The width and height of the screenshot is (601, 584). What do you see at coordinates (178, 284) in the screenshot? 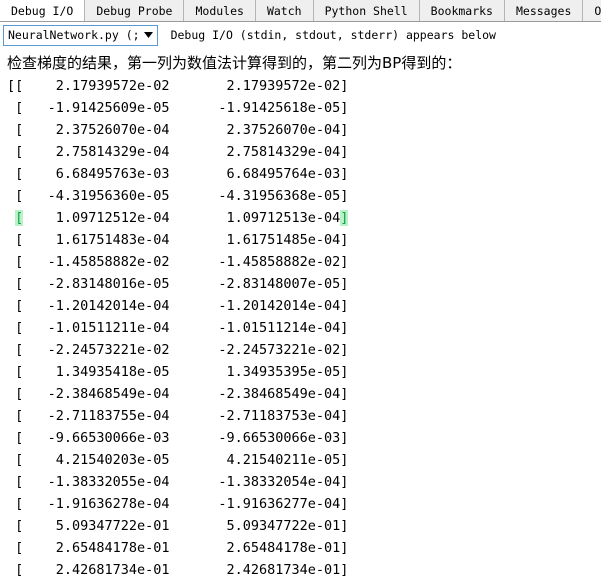
I see `console-output-row: [ -2.83148016e-05 -2.83148007e-05]` at bounding box center [178, 284].